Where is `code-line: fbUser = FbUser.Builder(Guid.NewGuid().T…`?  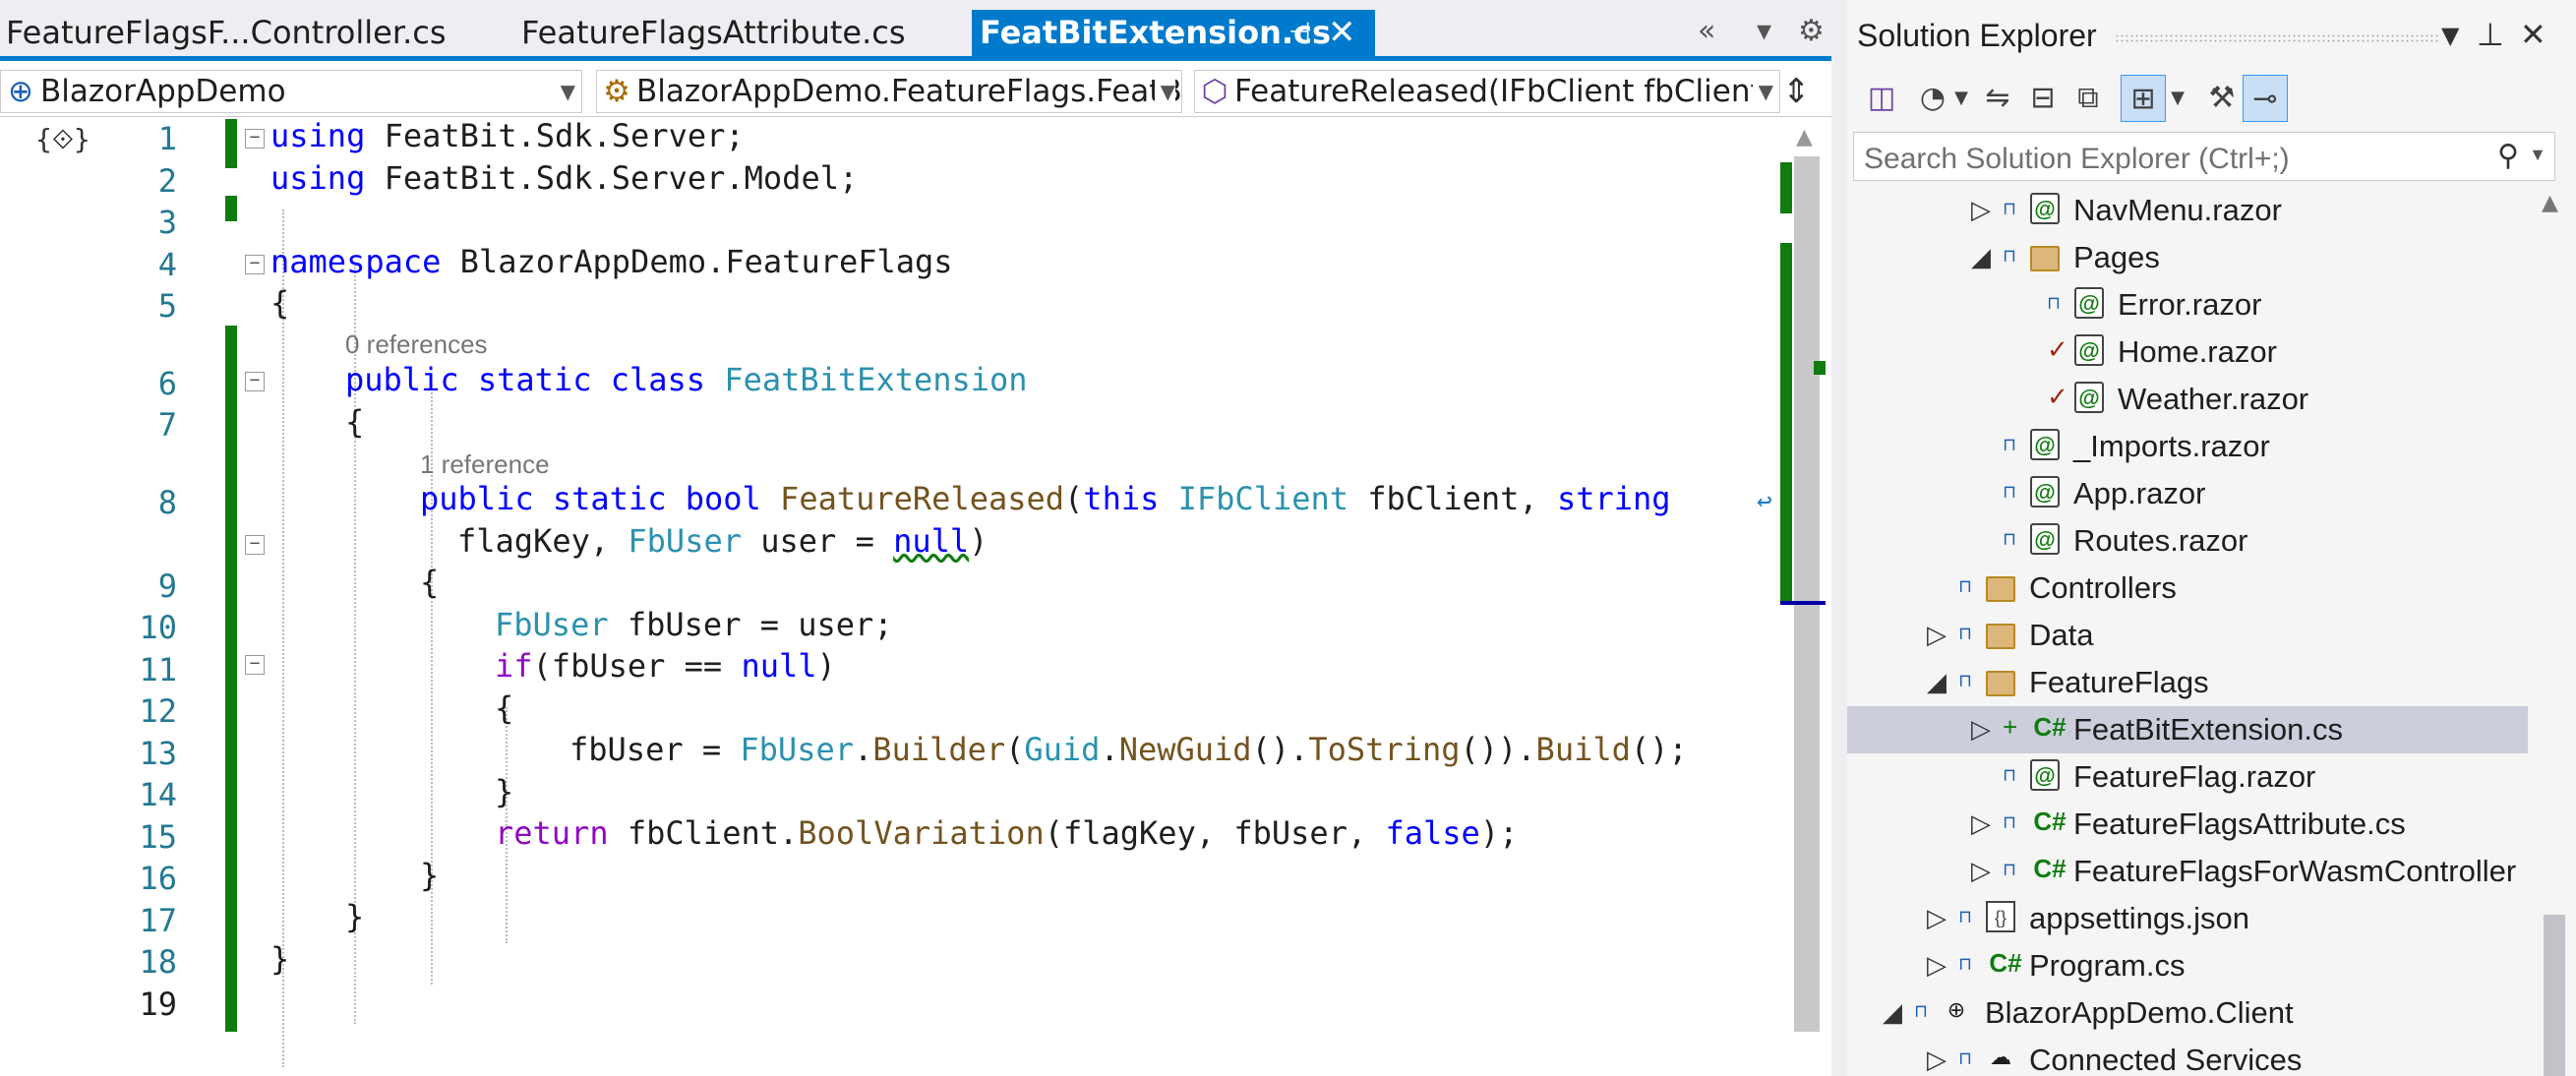
code-line: fbUser = FbUser.Builder(Guid.NewGuid().T… is located at coordinates (1128, 749).